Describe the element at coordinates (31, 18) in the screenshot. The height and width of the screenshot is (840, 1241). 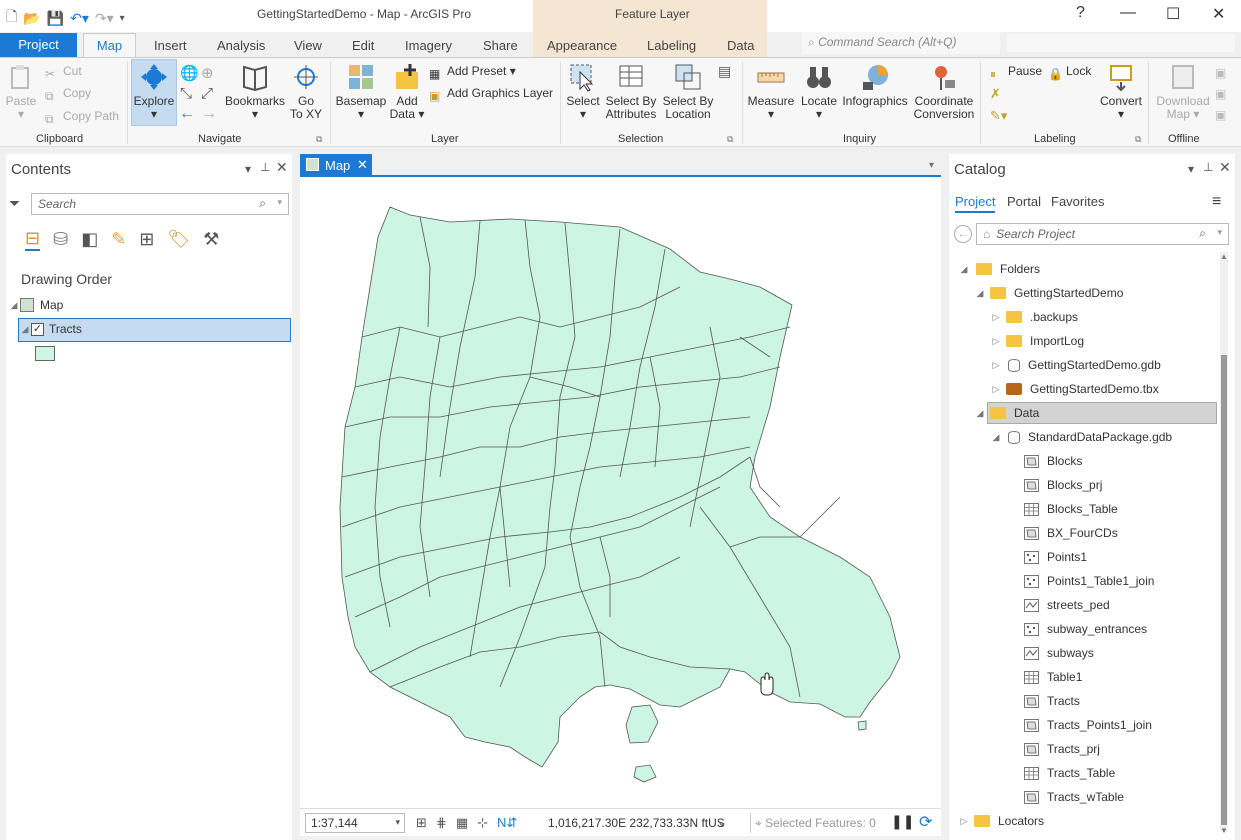
I see `open-project-icon: 📂` at that location.